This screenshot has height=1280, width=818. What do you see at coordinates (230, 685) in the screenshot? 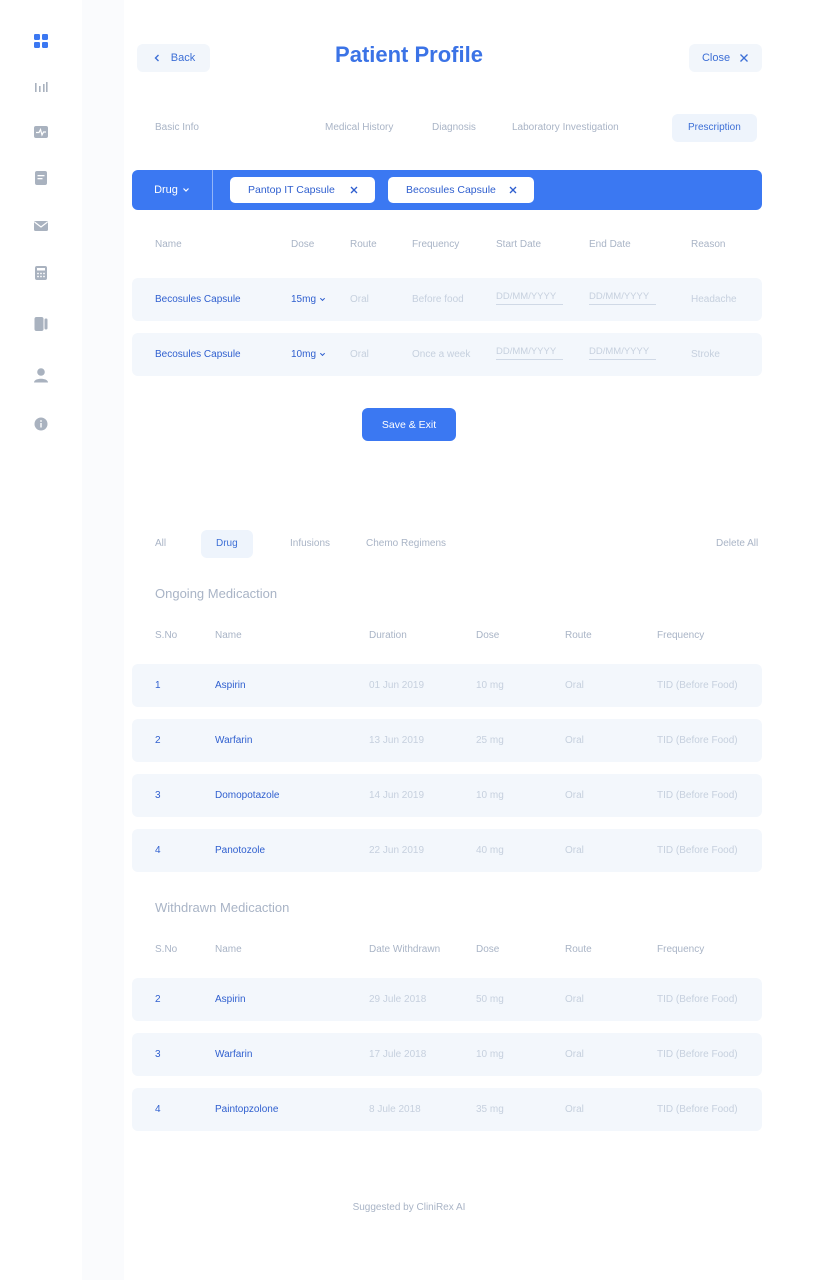
I see `medication-name: Aspirin` at bounding box center [230, 685].